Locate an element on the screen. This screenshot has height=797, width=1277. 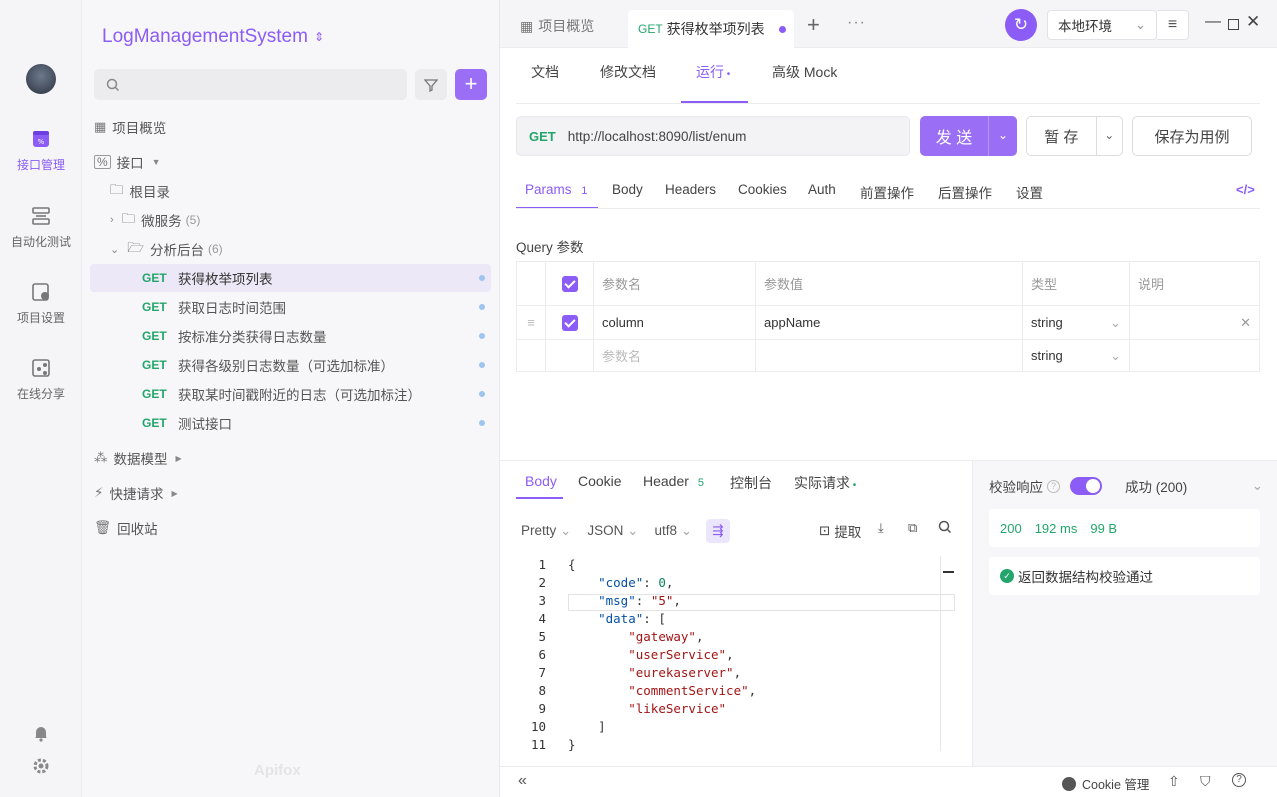
param-value-input is located at coordinates (889, 355).